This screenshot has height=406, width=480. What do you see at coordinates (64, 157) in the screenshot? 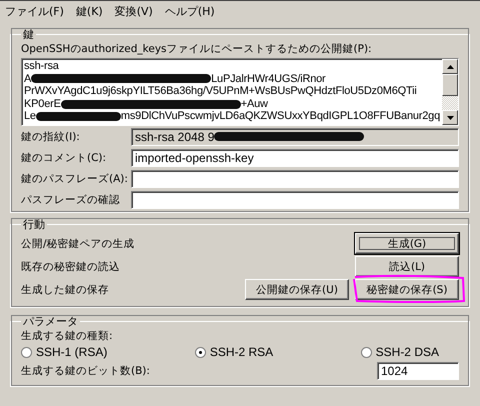
I see `field-label: 鍵のコメント(C):` at bounding box center [64, 157].